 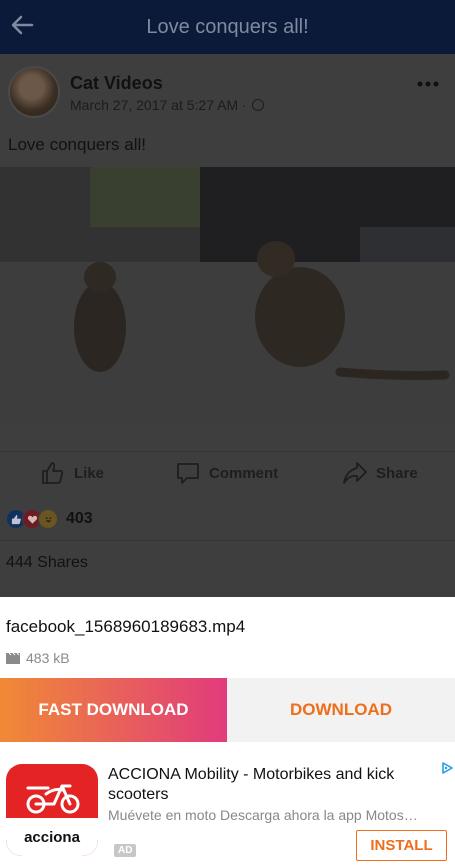 I want to click on video-file-icon, so click(x=13, y=658).